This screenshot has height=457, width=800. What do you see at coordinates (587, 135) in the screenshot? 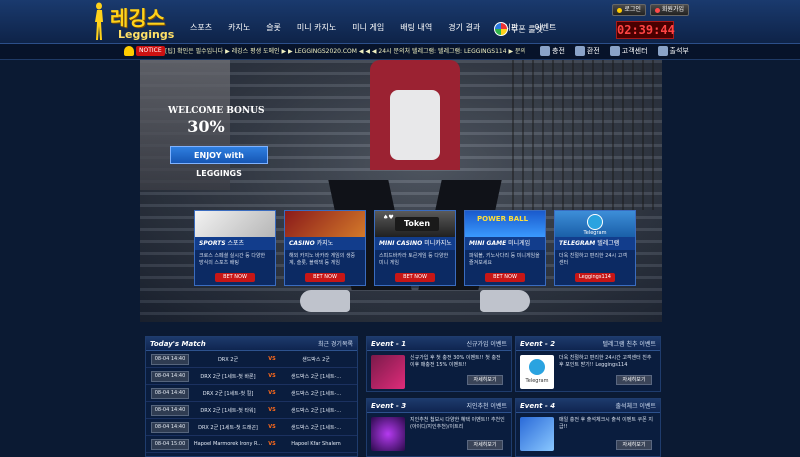
I see `hero-railing` at bounding box center [587, 135].